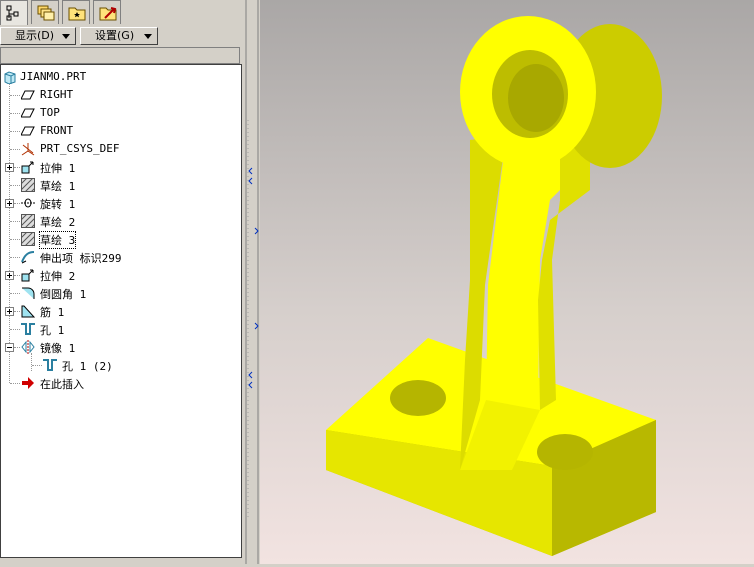 The image size is (754, 567). Describe the element at coordinates (58, 204) in the screenshot. I see `tree-item-label: 旋转 1` at that location.